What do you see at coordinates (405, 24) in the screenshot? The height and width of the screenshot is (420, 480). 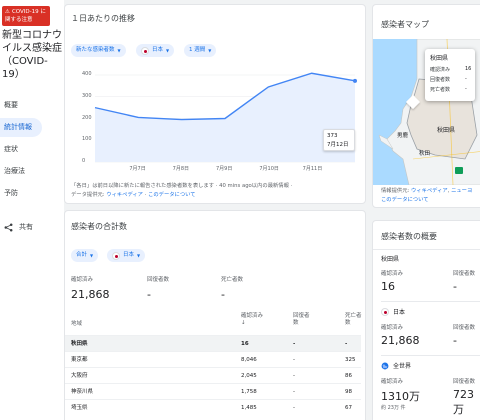 I see `case-map-title: 感染者マップ` at bounding box center [405, 24].